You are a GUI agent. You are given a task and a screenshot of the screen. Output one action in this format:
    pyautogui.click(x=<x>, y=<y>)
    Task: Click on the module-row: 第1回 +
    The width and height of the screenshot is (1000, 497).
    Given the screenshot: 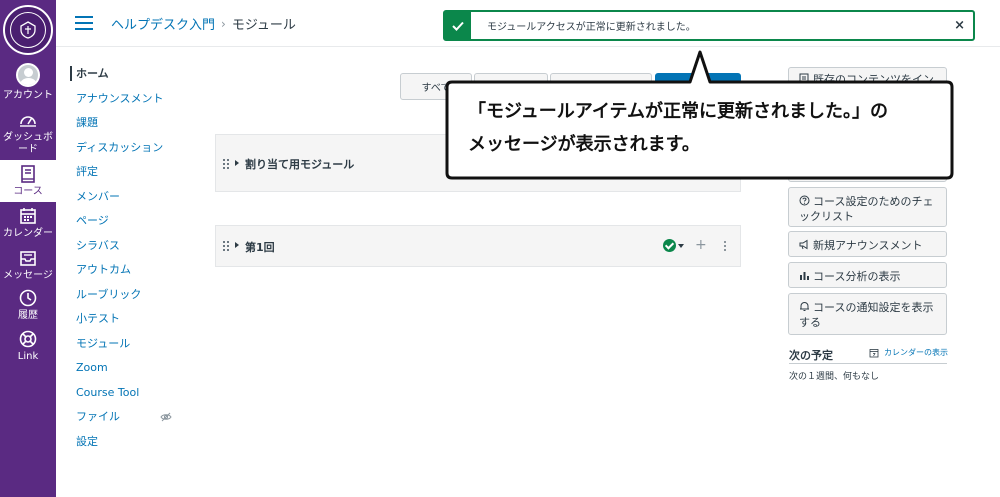 What is the action you would take?
    pyautogui.click(x=478, y=246)
    